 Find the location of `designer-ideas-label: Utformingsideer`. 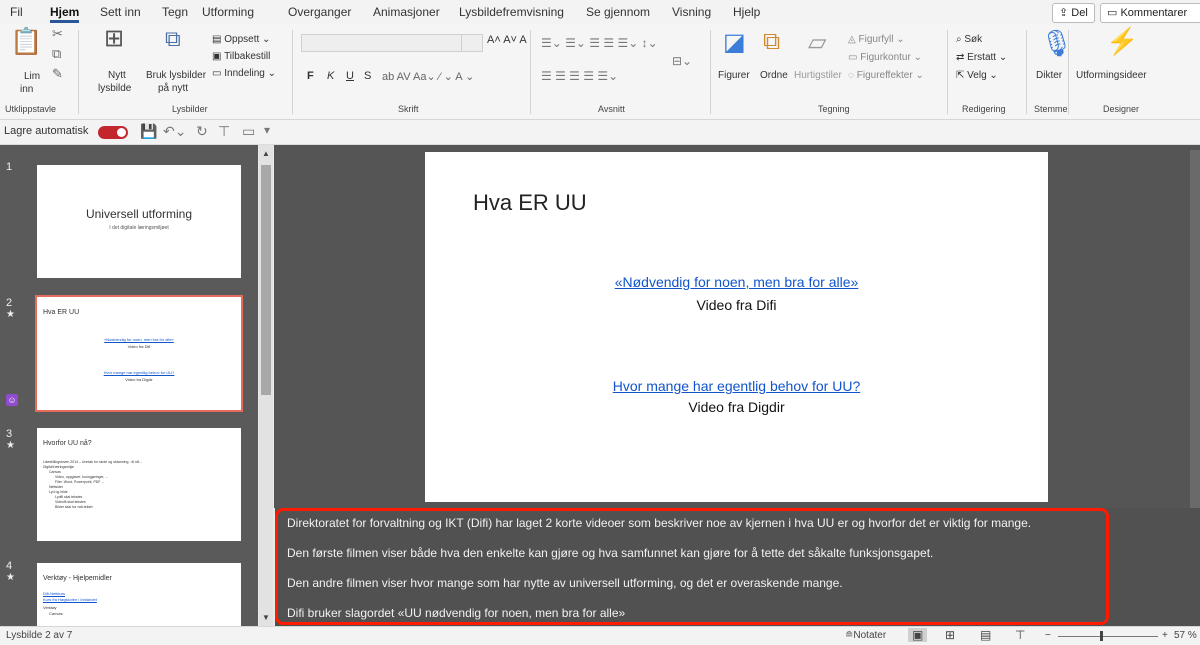

designer-ideas-label: Utformingsideer is located at coordinates (1111, 75).